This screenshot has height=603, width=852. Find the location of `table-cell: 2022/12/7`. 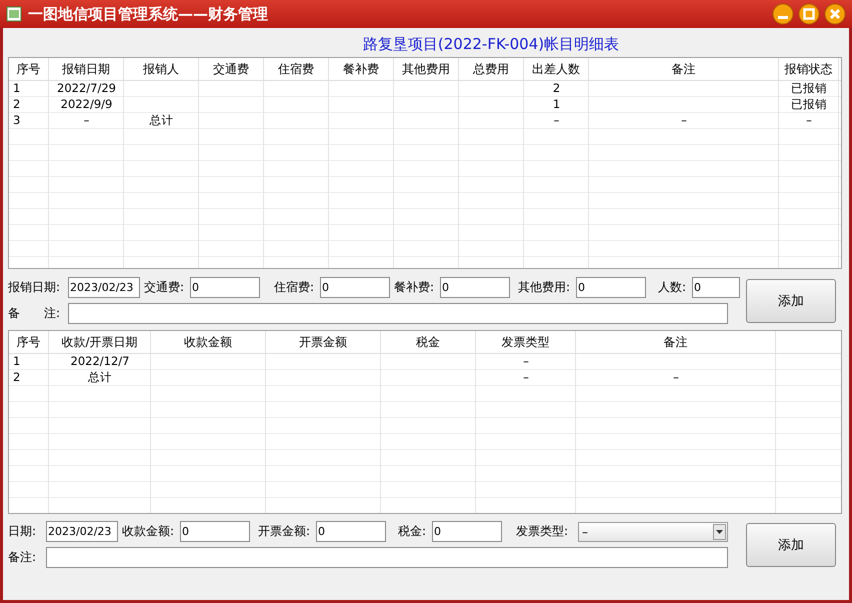

table-cell: 2022/12/7 is located at coordinates (100, 361).